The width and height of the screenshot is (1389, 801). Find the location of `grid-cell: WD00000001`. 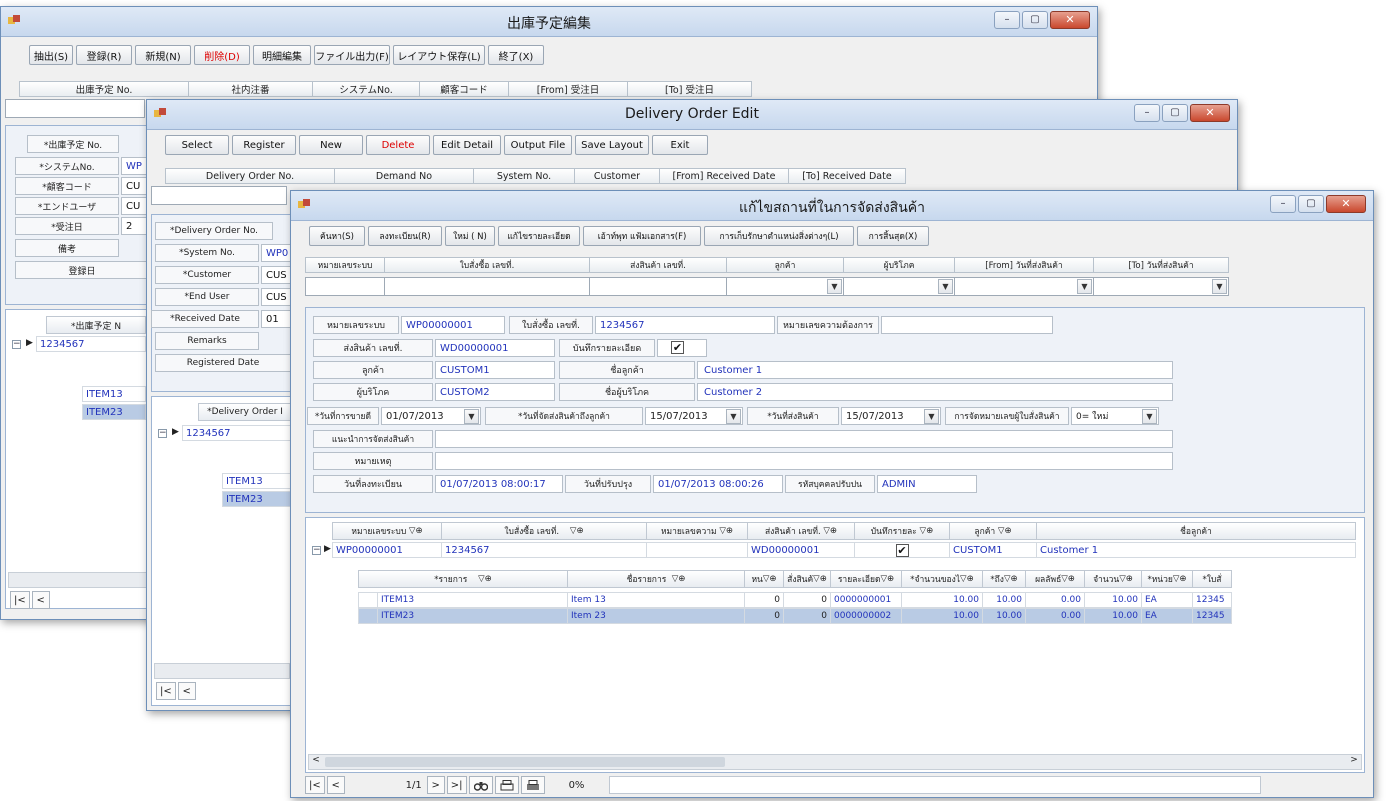

grid-cell: WD00000001 is located at coordinates (801, 550).